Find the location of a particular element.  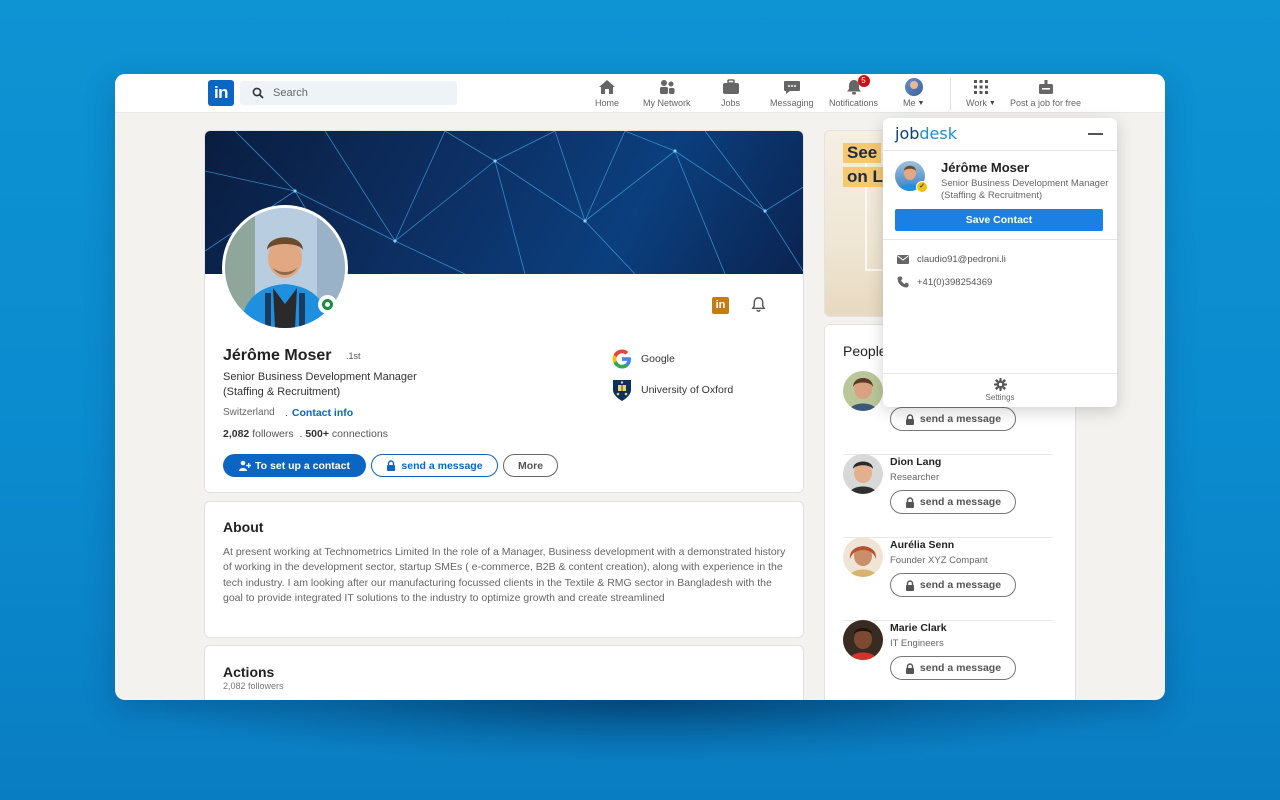

minimize-icon is located at coordinates (1095, 134).